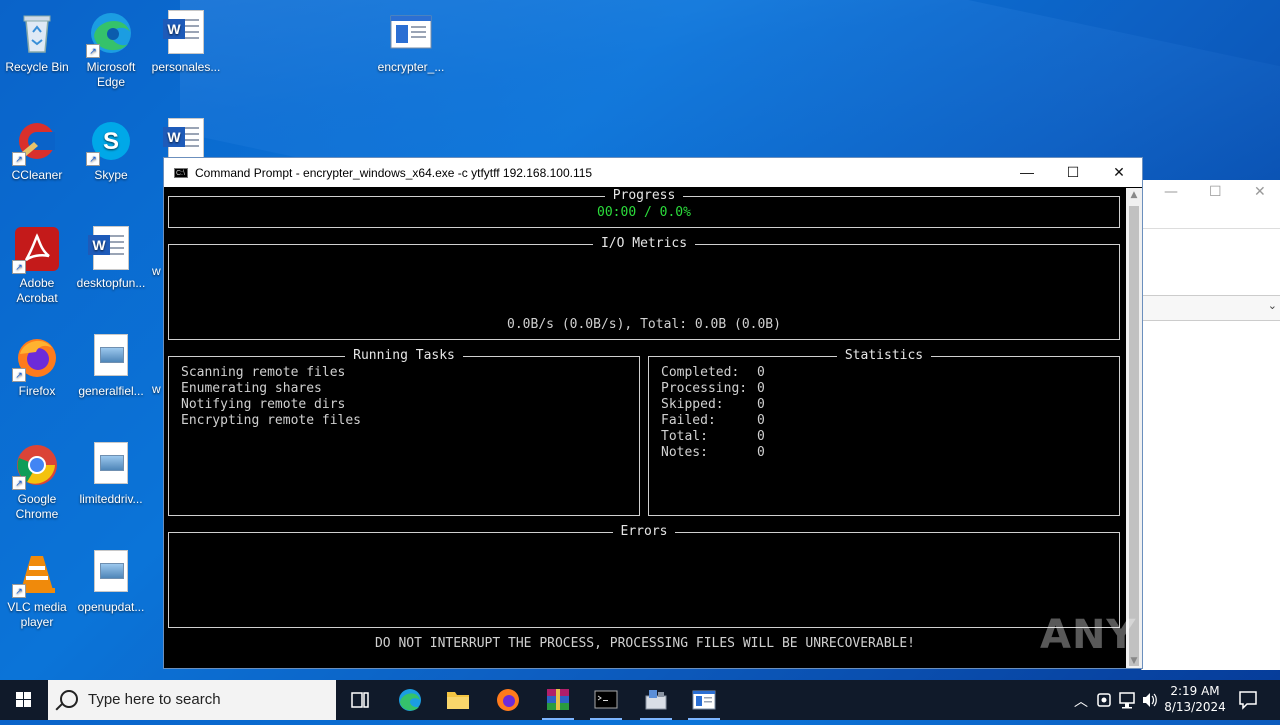 The image size is (1280, 725). Describe the element at coordinates (37, 175) in the screenshot. I see `desktop-icon-label: CCleaner` at that location.